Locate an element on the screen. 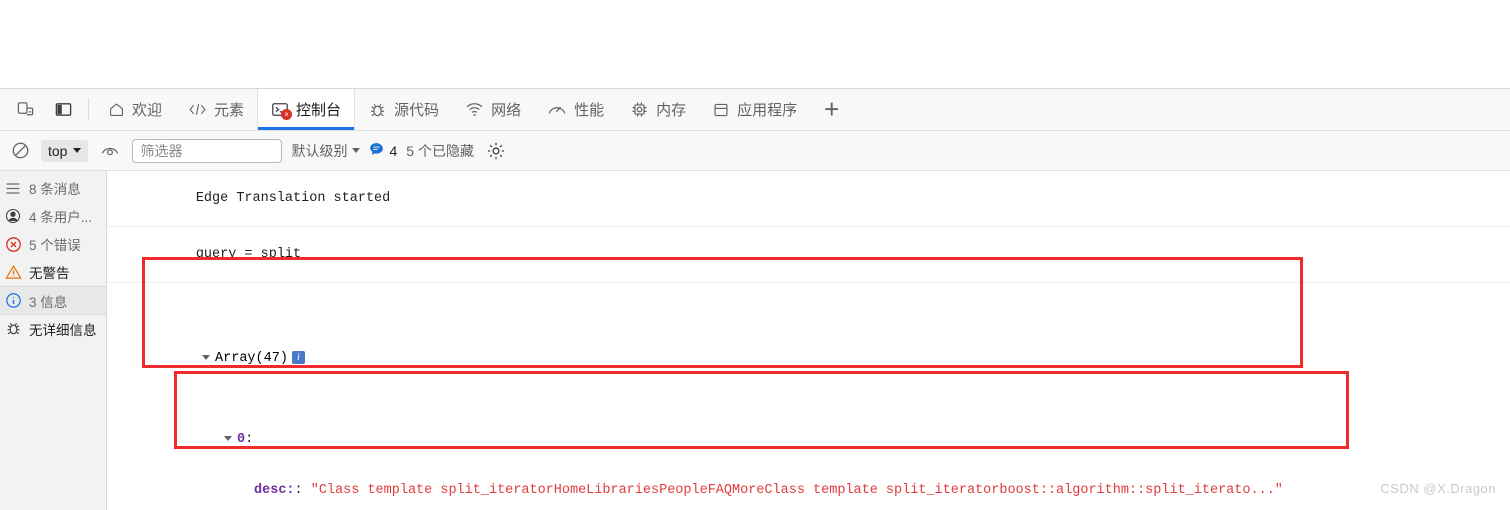 This screenshot has width=1510, height=510. tab-network: 网络 is located at coordinates (493, 109).